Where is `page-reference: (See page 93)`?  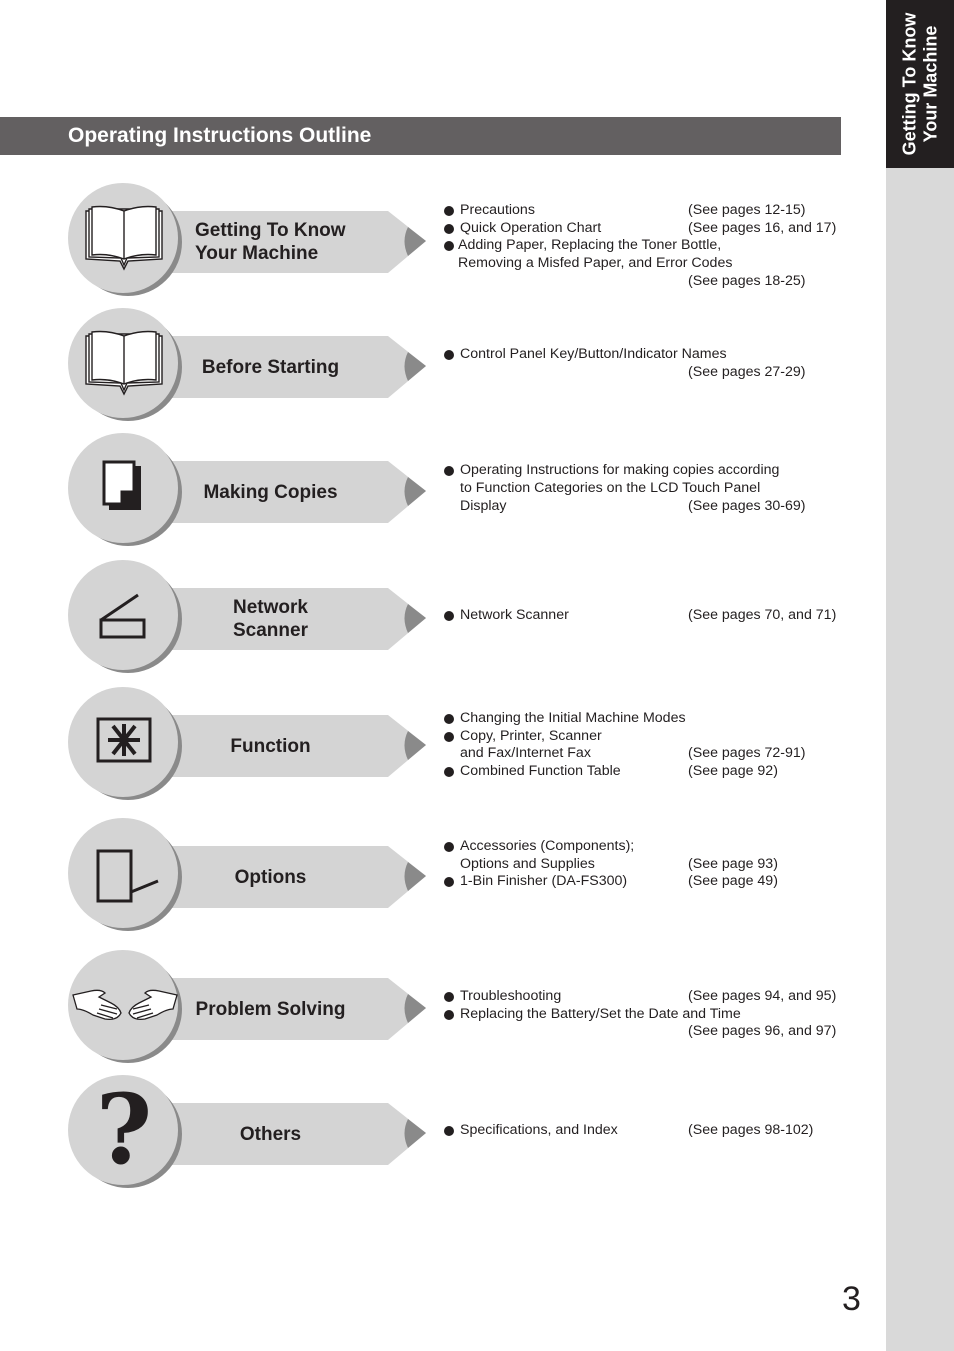
page-reference: (See page 93) is located at coordinates (733, 865).